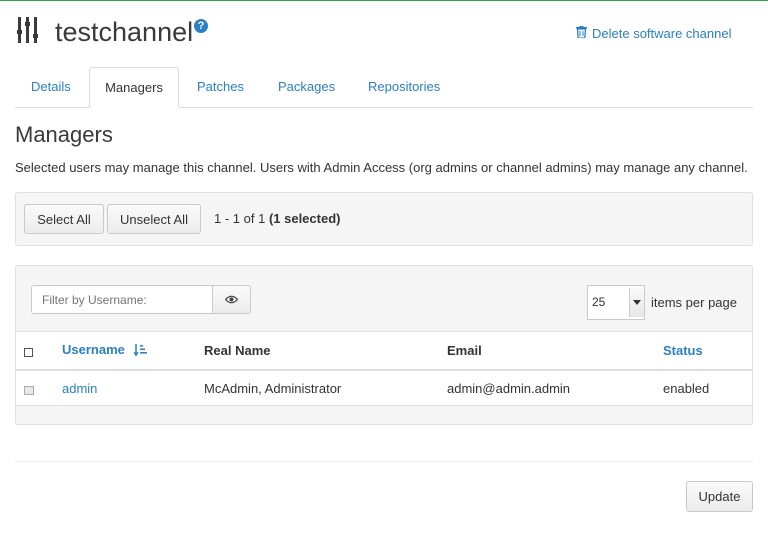 This screenshot has width=768, height=538. What do you see at coordinates (64, 219) in the screenshot?
I see `select-all-button: Select All` at bounding box center [64, 219].